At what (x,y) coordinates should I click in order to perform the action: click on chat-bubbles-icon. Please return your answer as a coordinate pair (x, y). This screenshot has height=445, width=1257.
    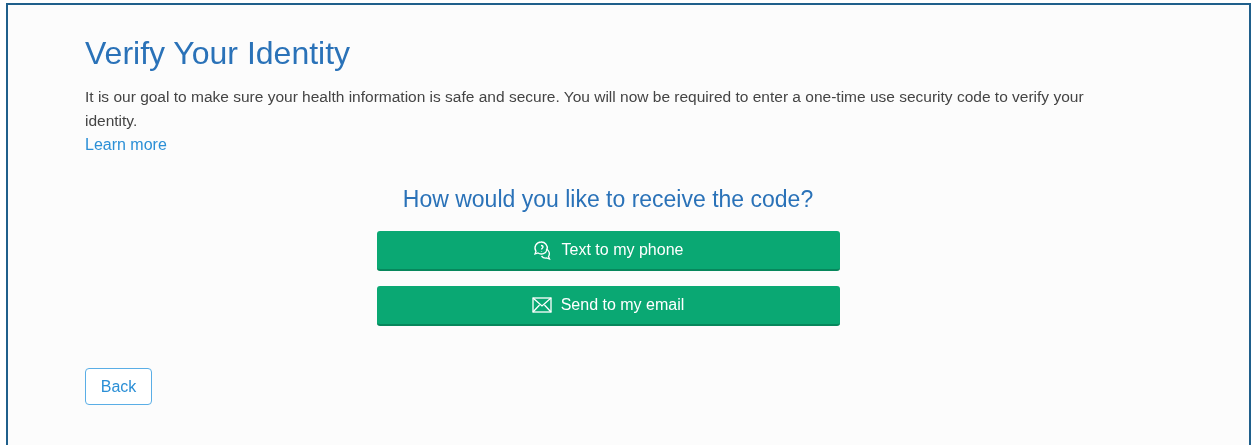
    Looking at the image, I should click on (542, 250).